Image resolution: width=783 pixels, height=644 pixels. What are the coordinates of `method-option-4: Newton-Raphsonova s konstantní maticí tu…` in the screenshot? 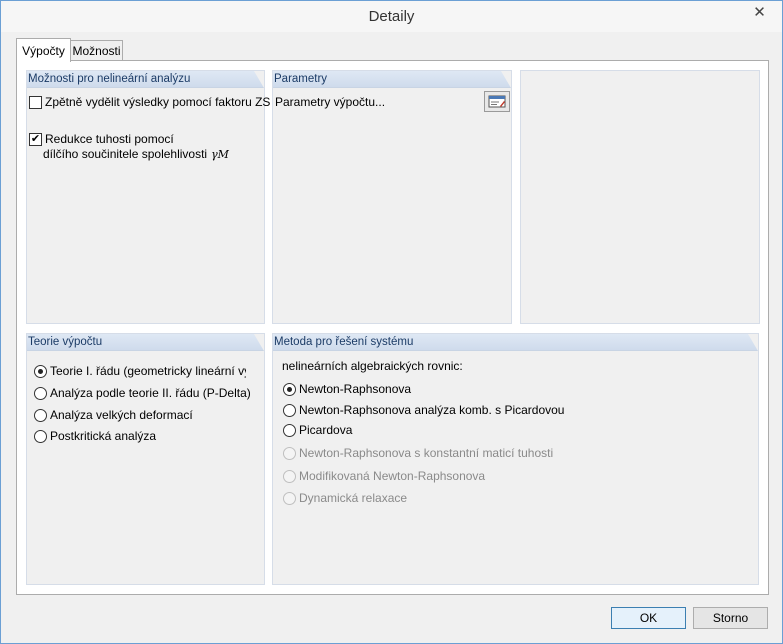 It's located at (418, 453).